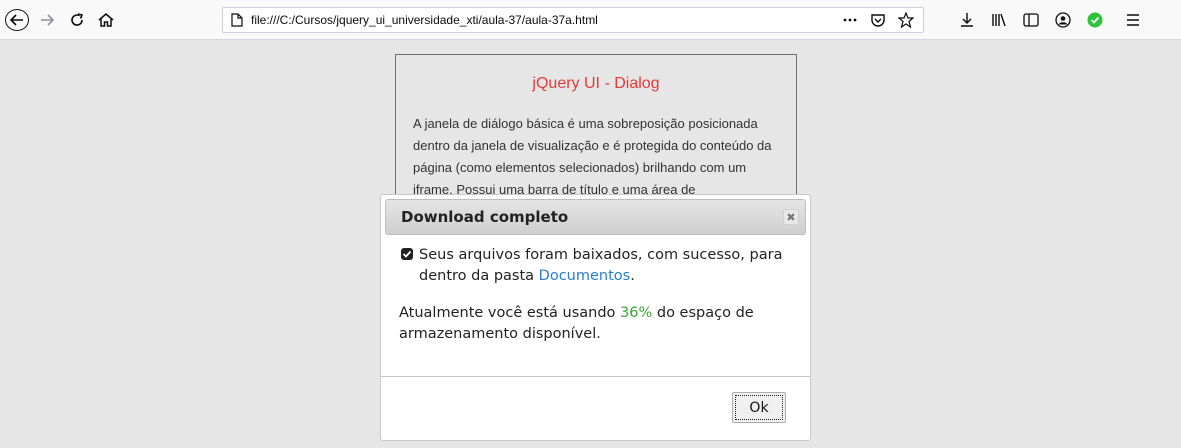 This screenshot has width=1181, height=448. I want to click on star-icon, so click(906, 20).